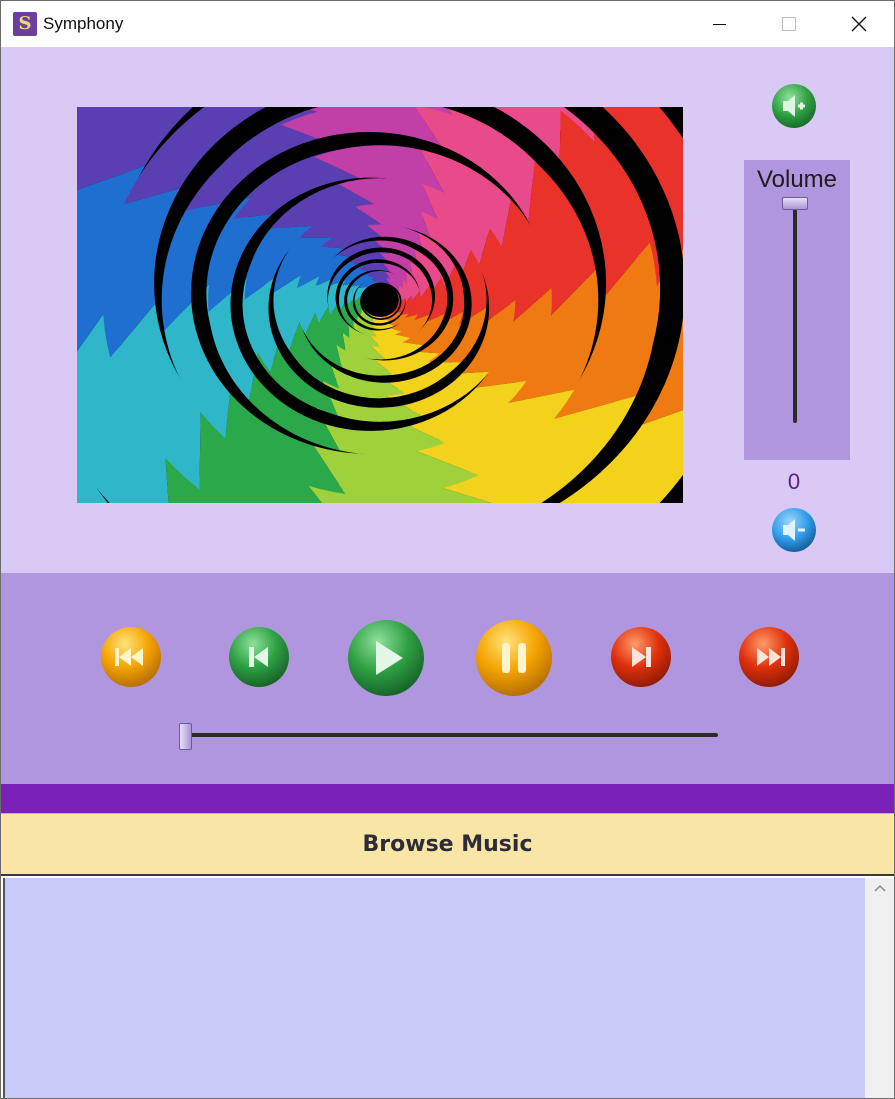 Image resolution: width=895 pixels, height=1099 pixels. Describe the element at coordinates (795, 203) in the screenshot. I see `volume-slider-thumb` at that location.